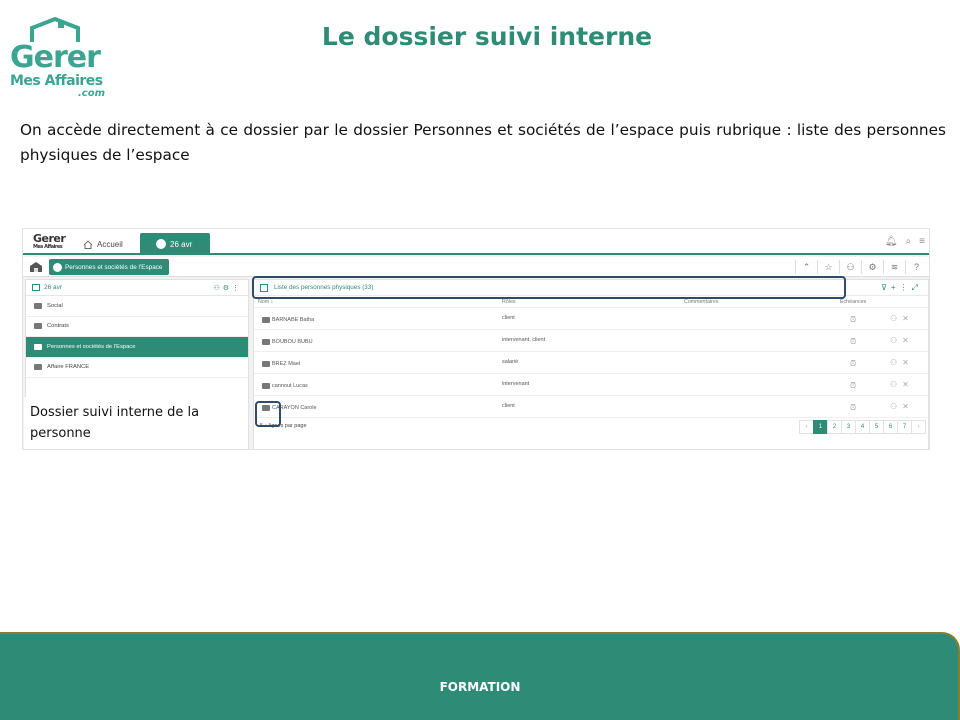 This screenshot has height=720, width=960. I want to click on table-row: BREZ Mael salarié ⏰︎ ⚇✕, so click(591, 363).